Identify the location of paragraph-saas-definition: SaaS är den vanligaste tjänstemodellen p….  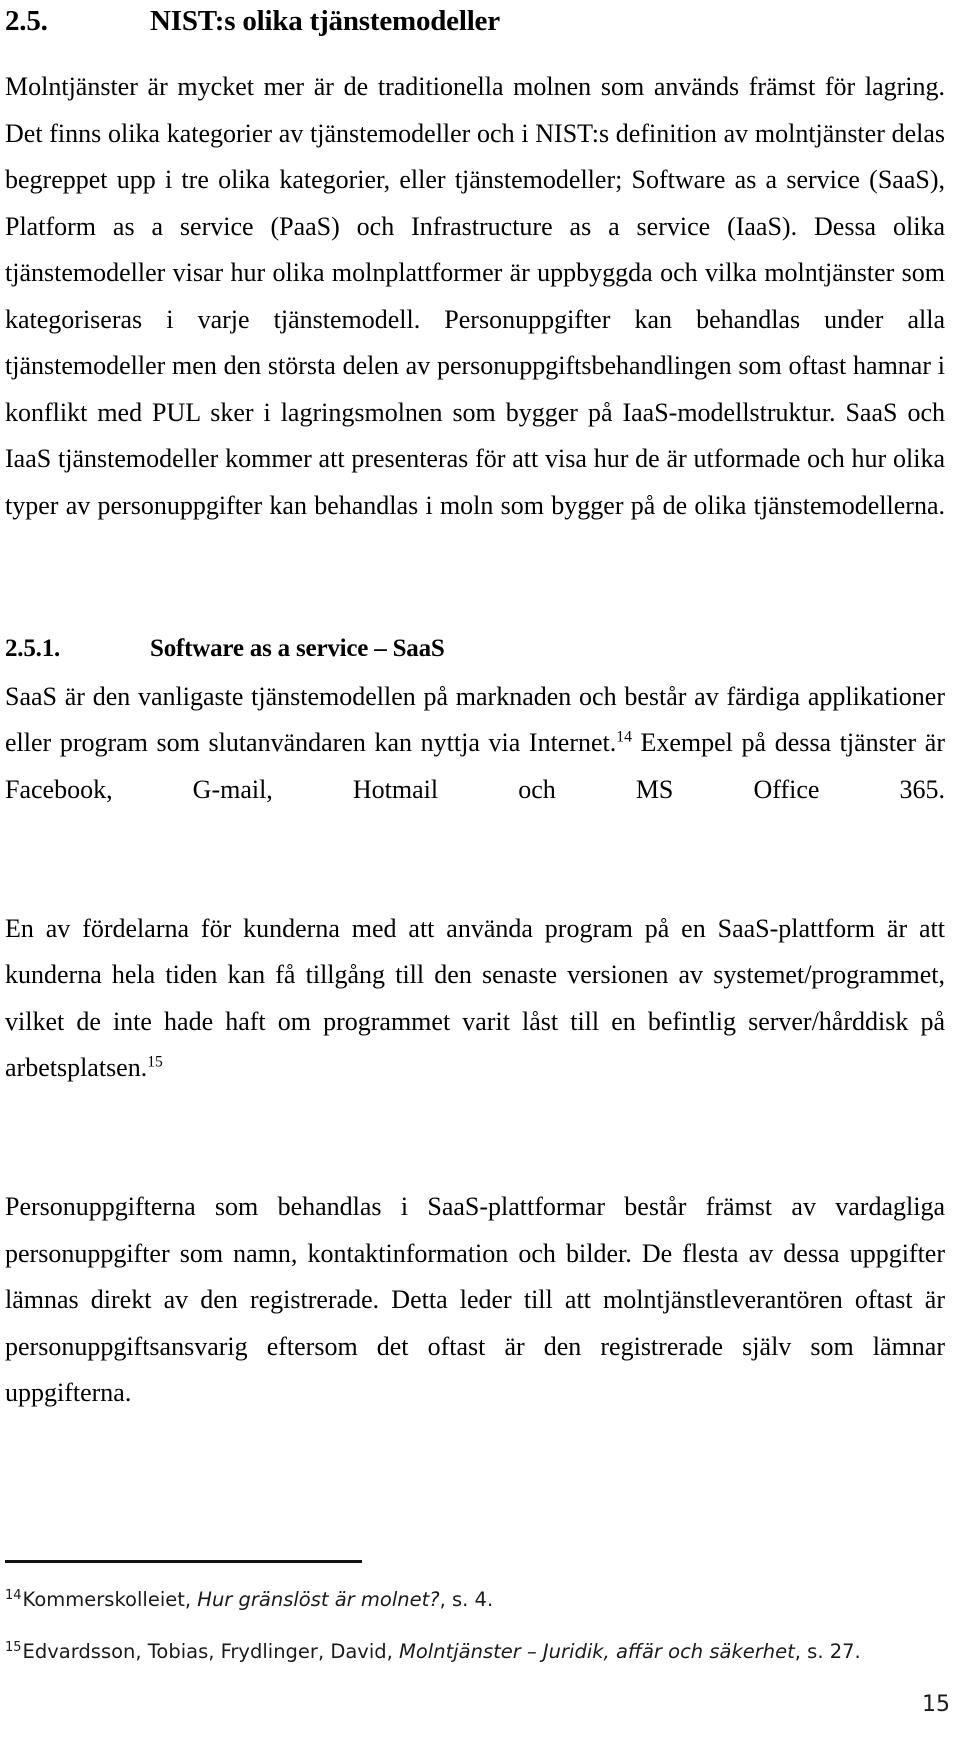
(475, 767).